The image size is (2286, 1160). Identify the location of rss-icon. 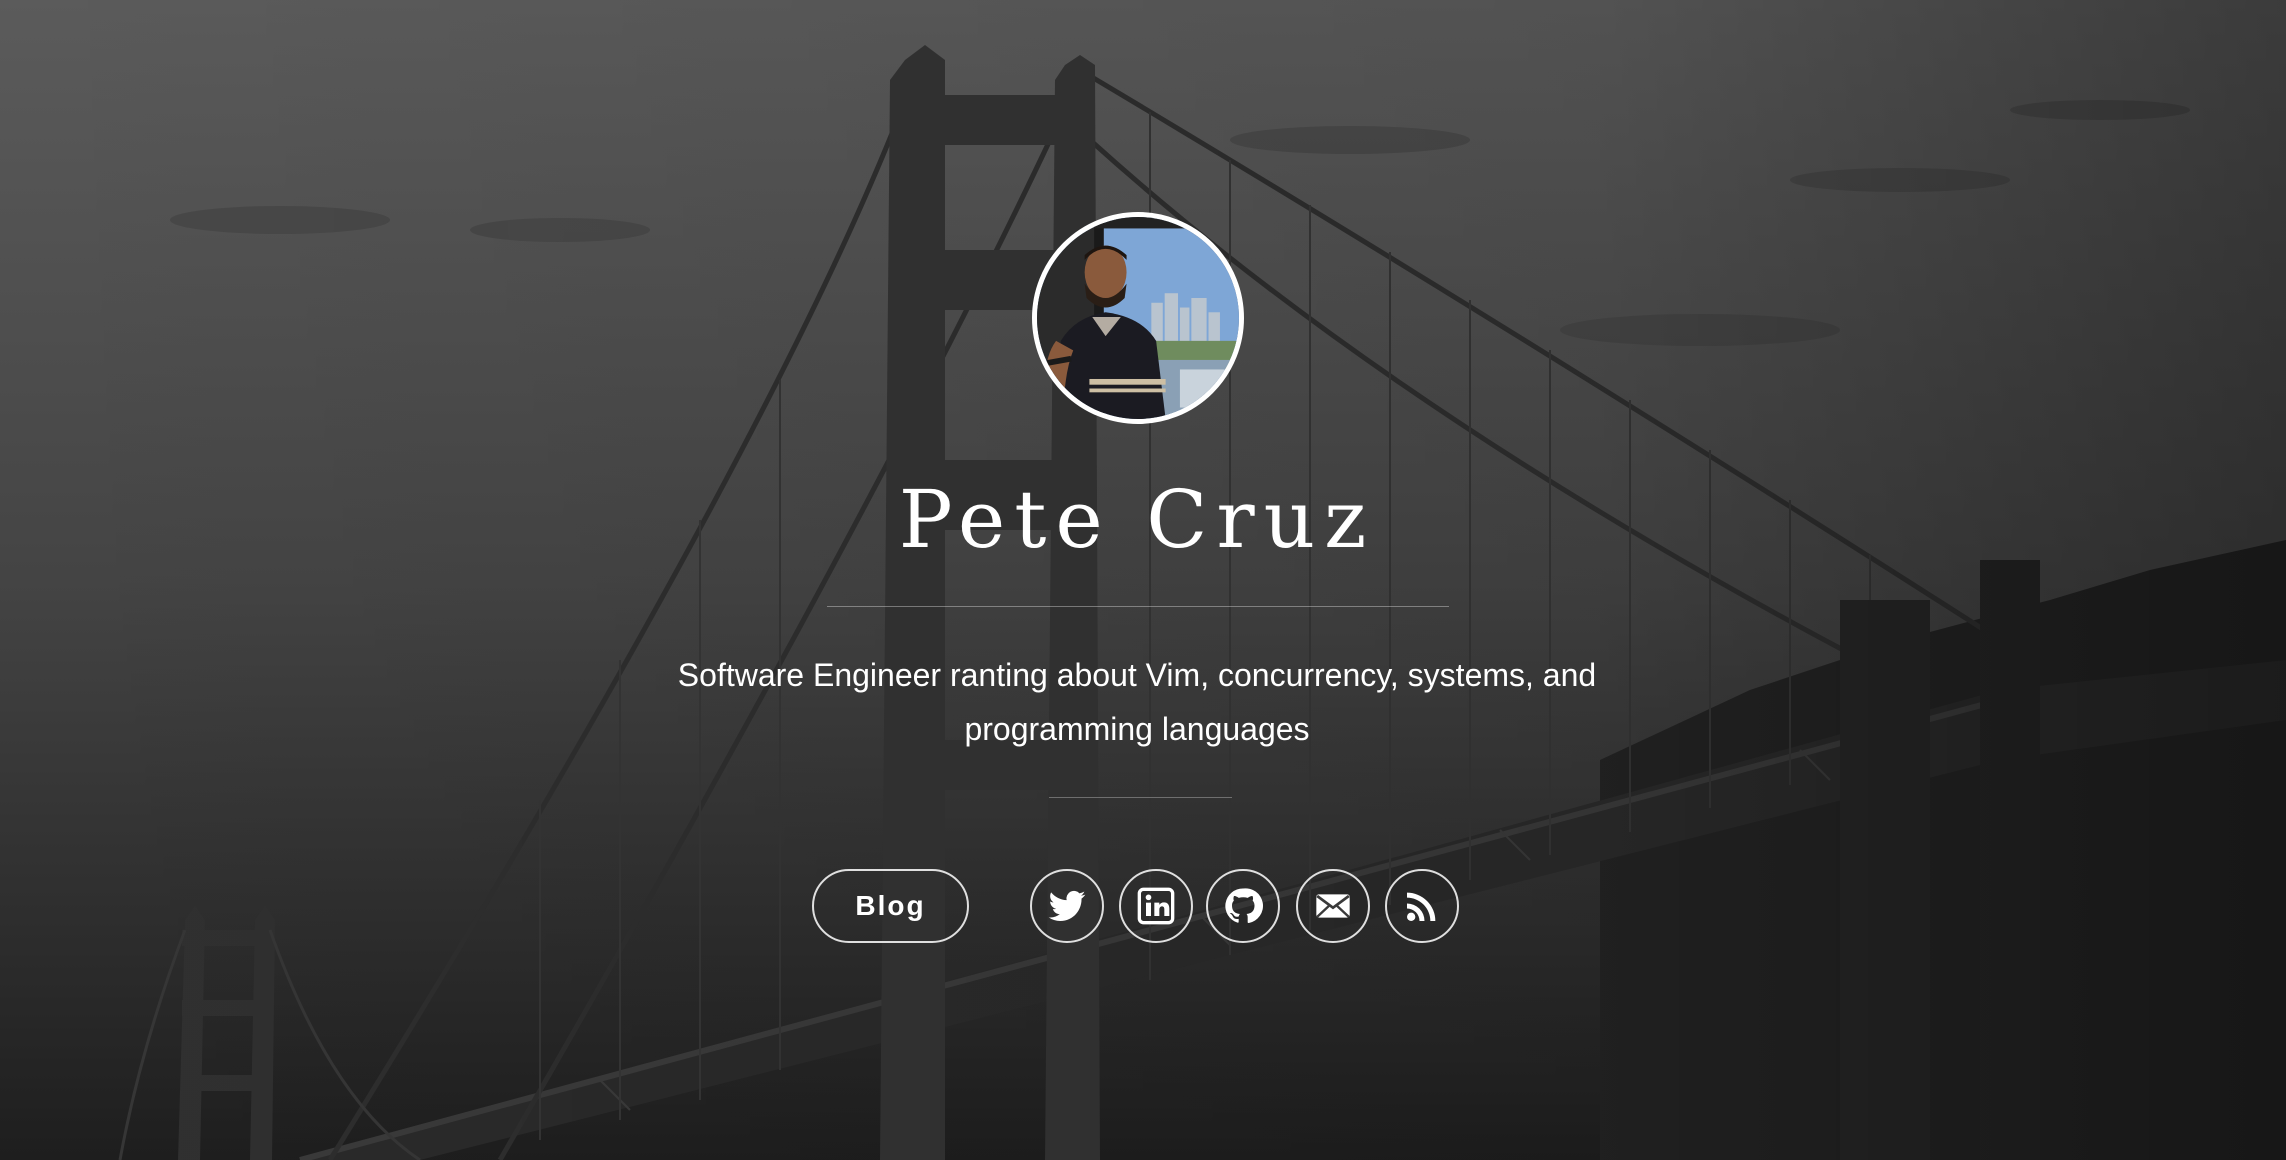
(1421, 906).